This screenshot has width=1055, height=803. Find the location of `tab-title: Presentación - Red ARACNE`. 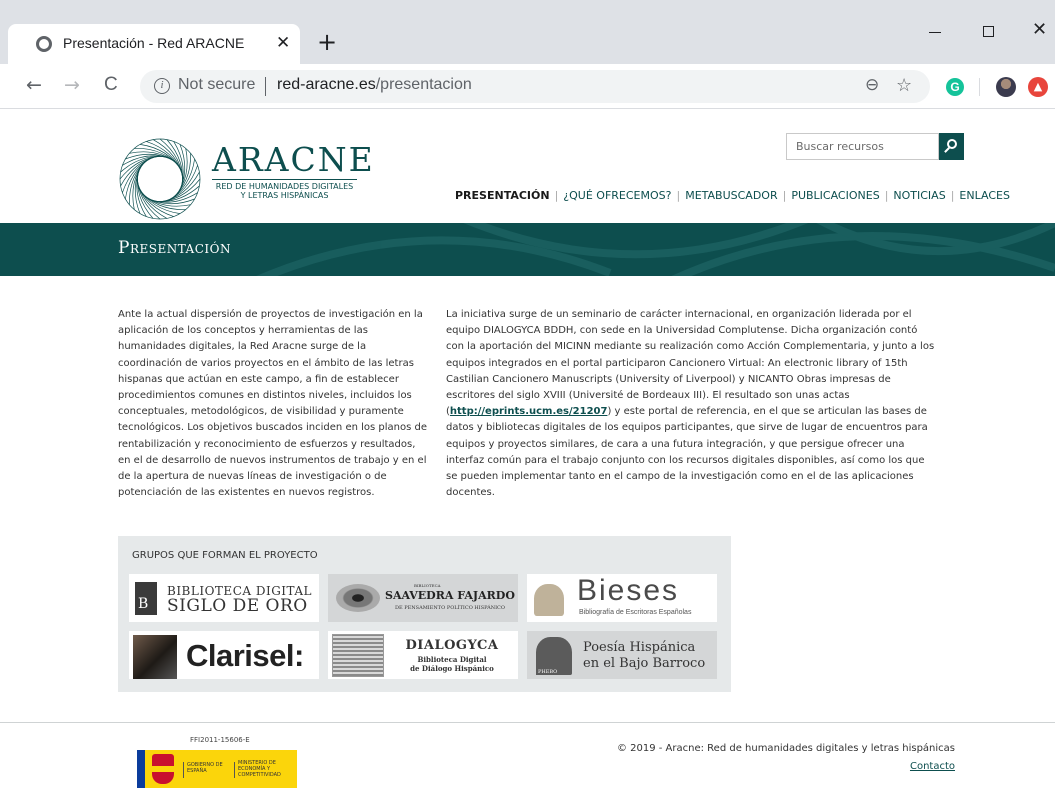

tab-title: Presentación - Red ARACNE is located at coordinates (154, 43).